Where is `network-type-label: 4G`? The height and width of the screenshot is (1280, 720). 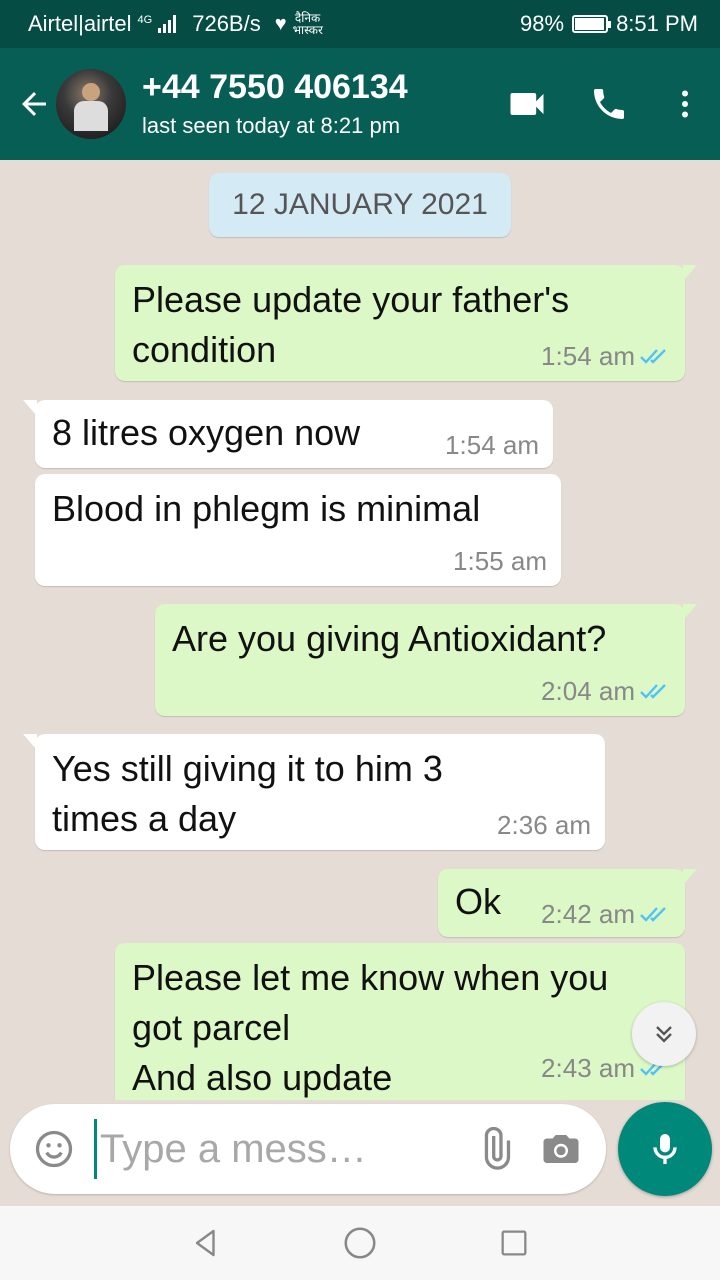 network-type-label: 4G is located at coordinates (145, 20).